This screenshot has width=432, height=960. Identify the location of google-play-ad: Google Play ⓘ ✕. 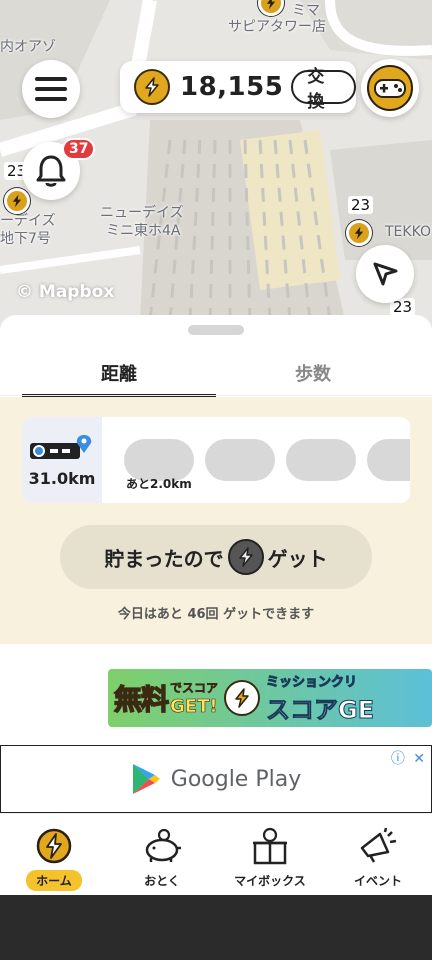
(216, 779).